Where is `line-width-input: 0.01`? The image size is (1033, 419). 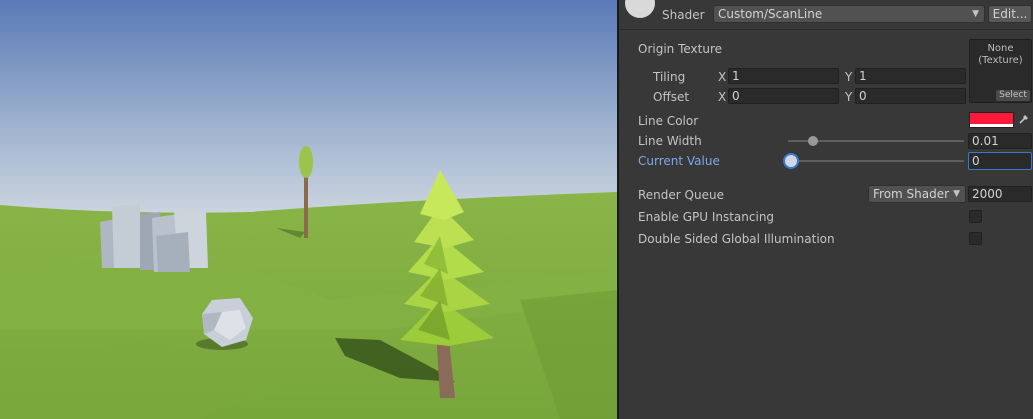 line-width-input: 0.01 is located at coordinates (1000, 141).